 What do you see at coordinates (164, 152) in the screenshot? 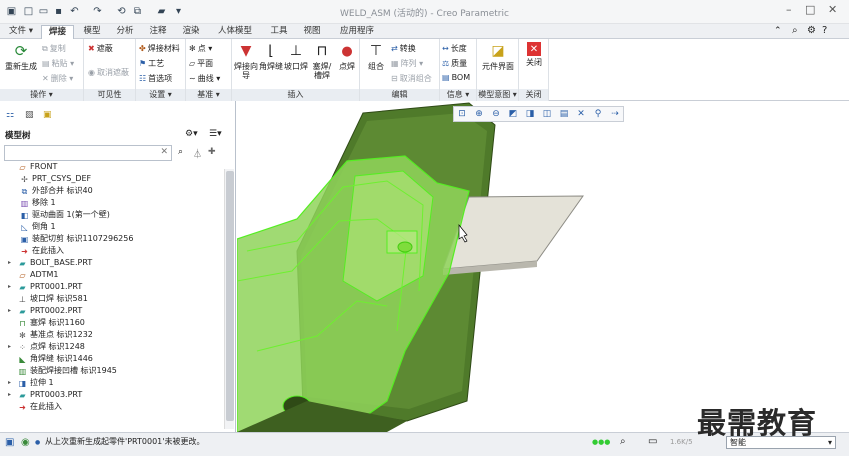
I see `clear-search-icon: ✕` at bounding box center [164, 152].